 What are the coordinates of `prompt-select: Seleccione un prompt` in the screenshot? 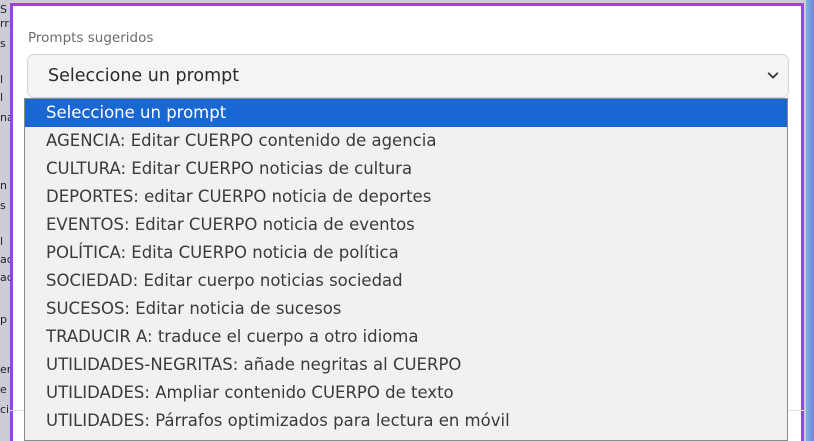 It's located at (408, 76).